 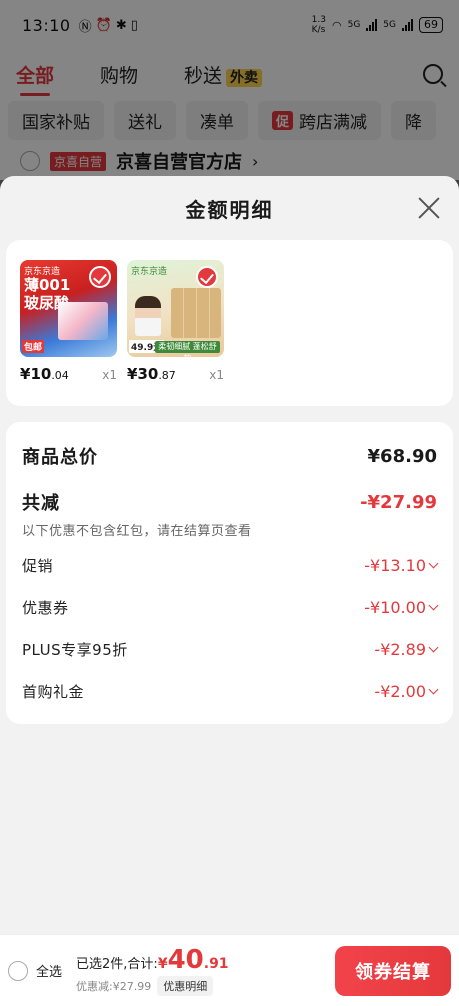 What do you see at coordinates (196, 313) in the screenshot?
I see `product-tissue-graphic` at bounding box center [196, 313].